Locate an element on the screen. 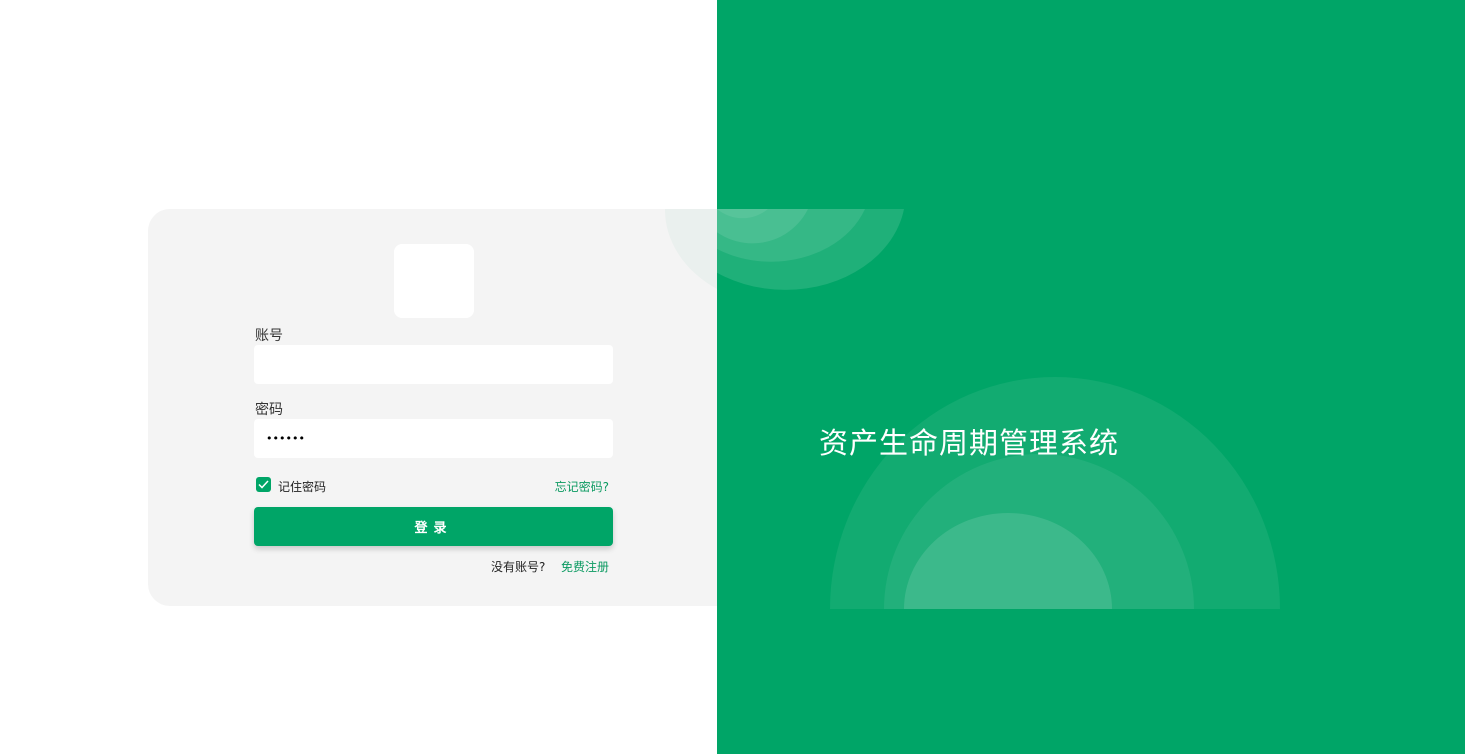 The height and width of the screenshot is (754, 1465). password-input: •••••• is located at coordinates (433, 438).